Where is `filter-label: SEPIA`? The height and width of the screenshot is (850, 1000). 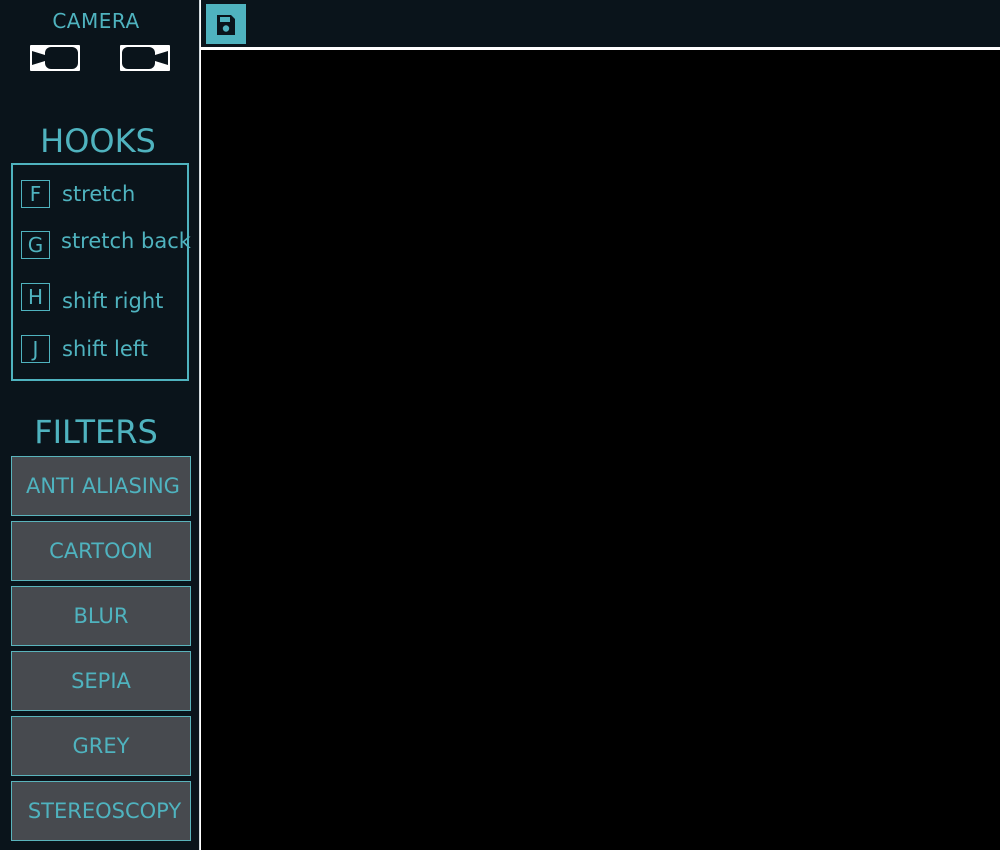 filter-label: SEPIA is located at coordinates (101, 681).